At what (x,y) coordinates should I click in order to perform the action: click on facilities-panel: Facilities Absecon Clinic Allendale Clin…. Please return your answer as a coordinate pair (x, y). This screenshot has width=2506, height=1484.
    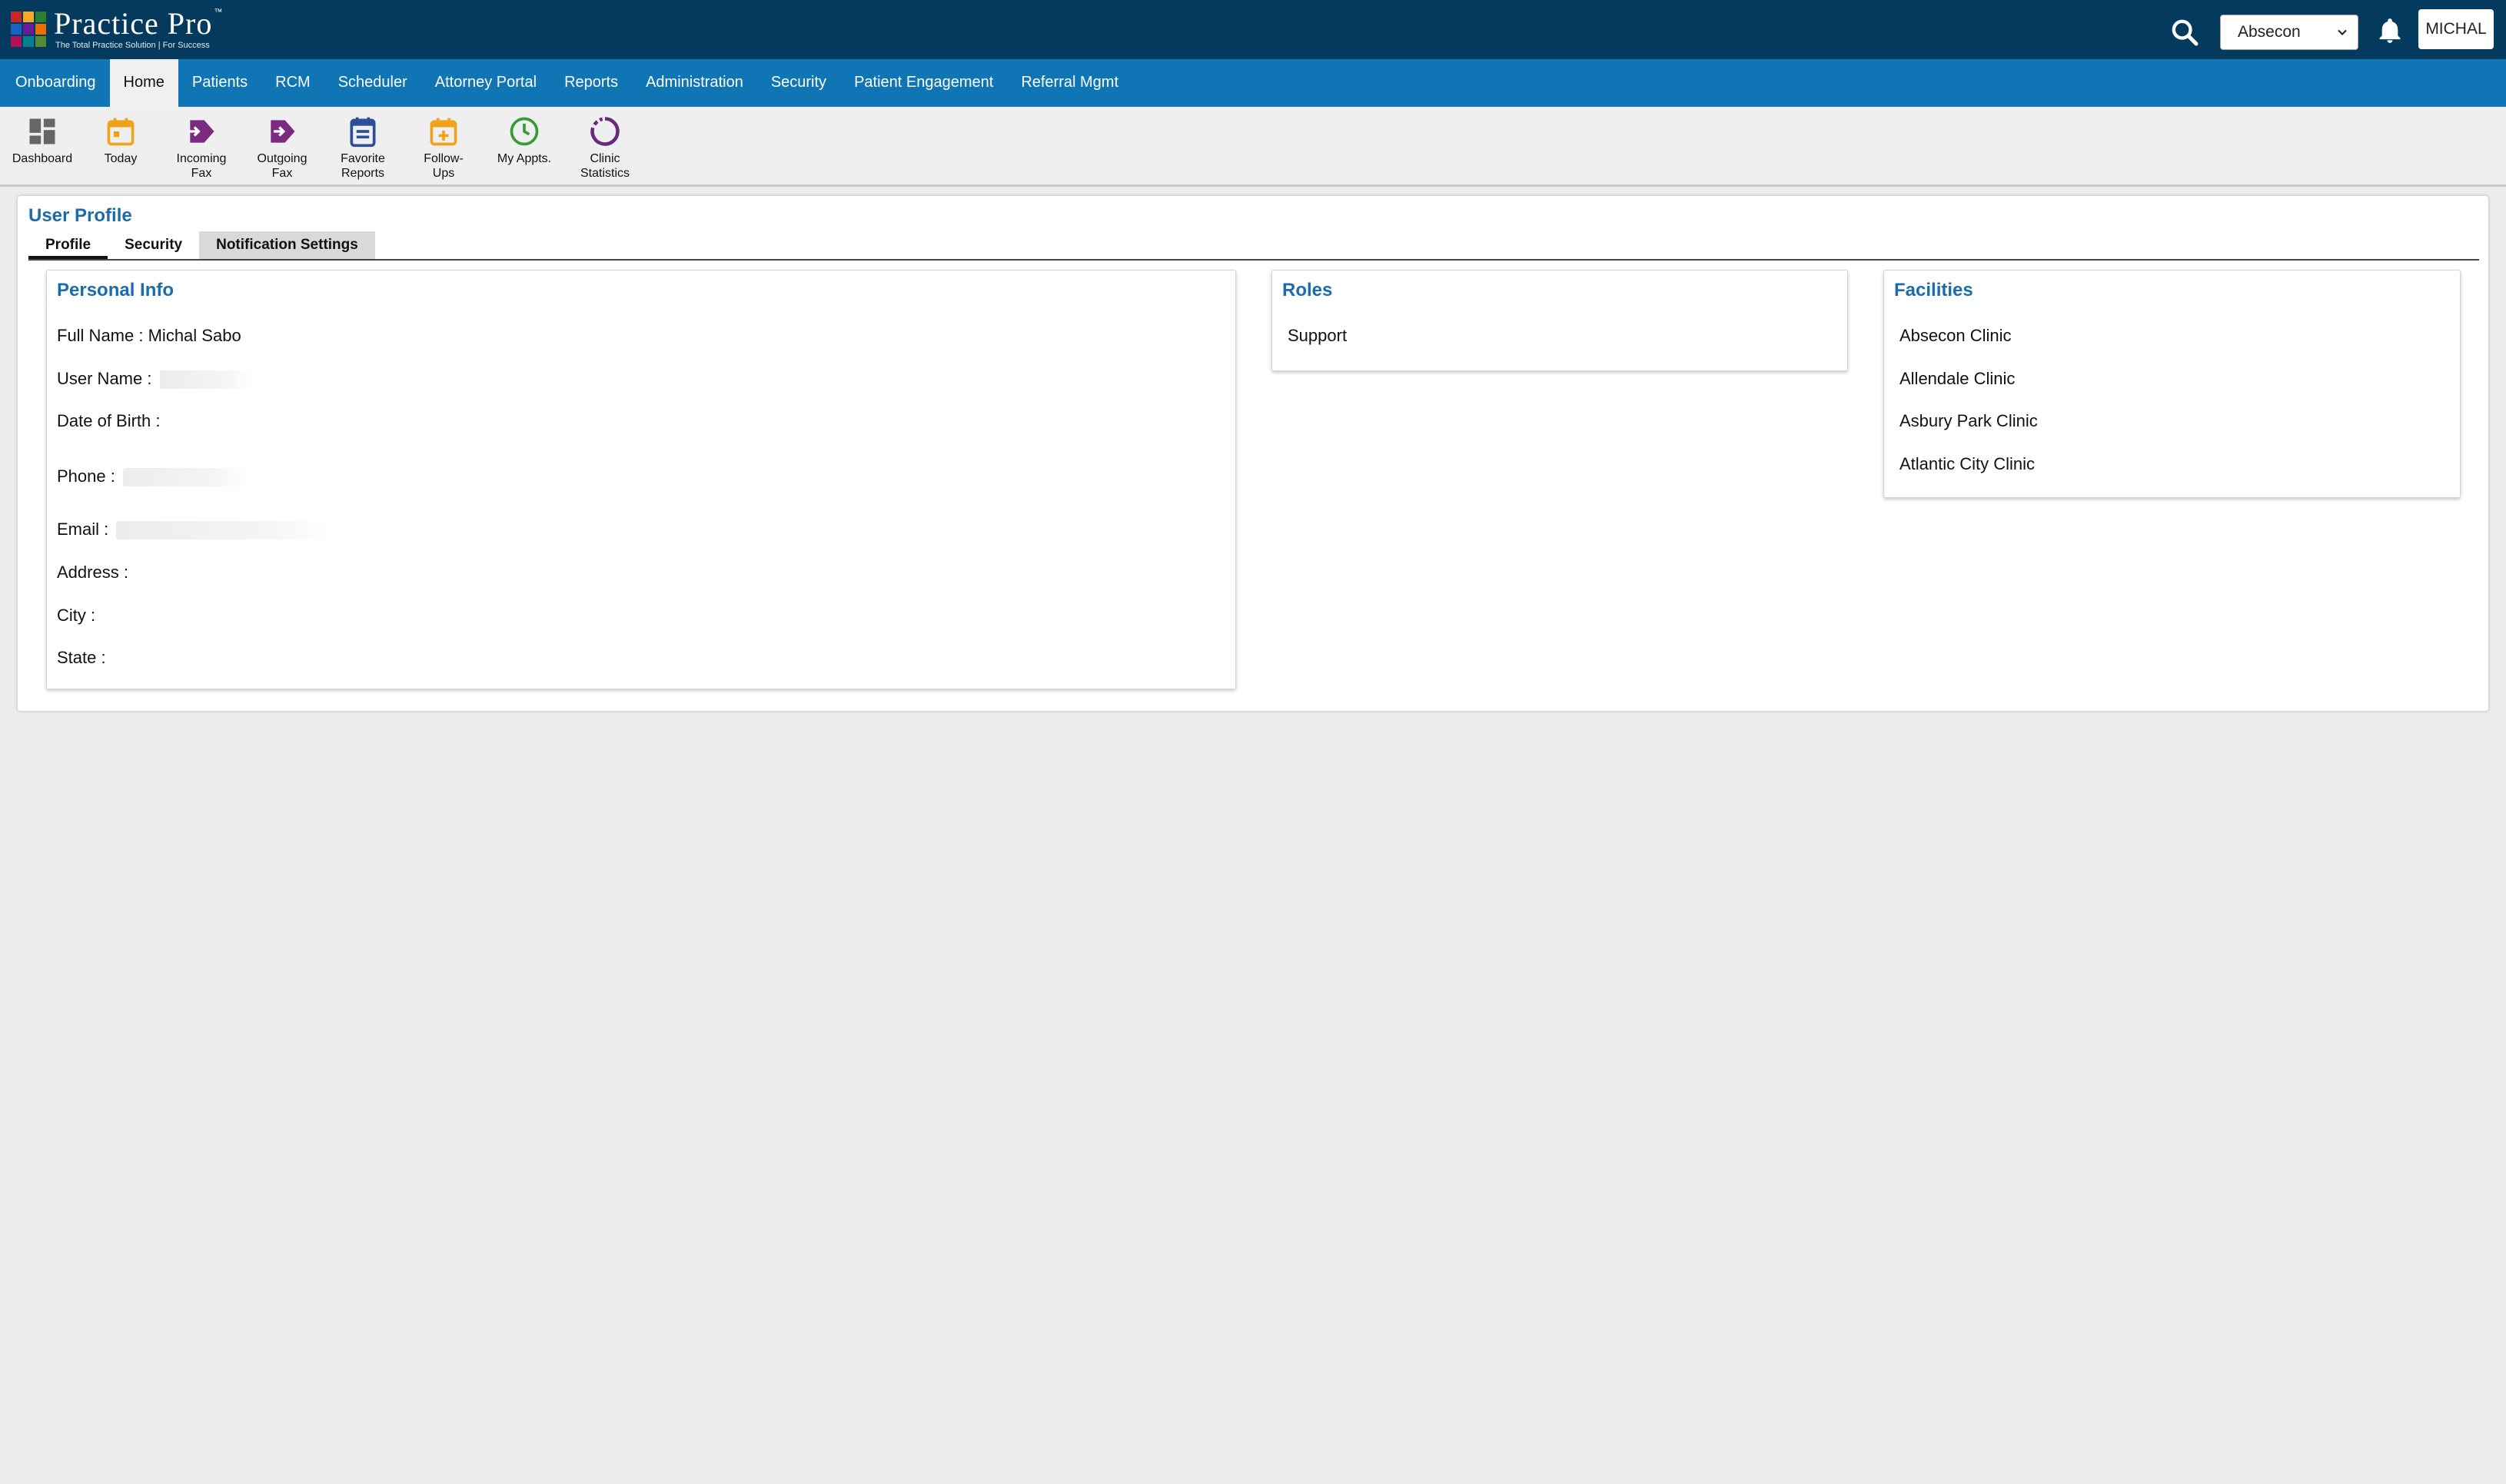
    Looking at the image, I should click on (2172, 384).